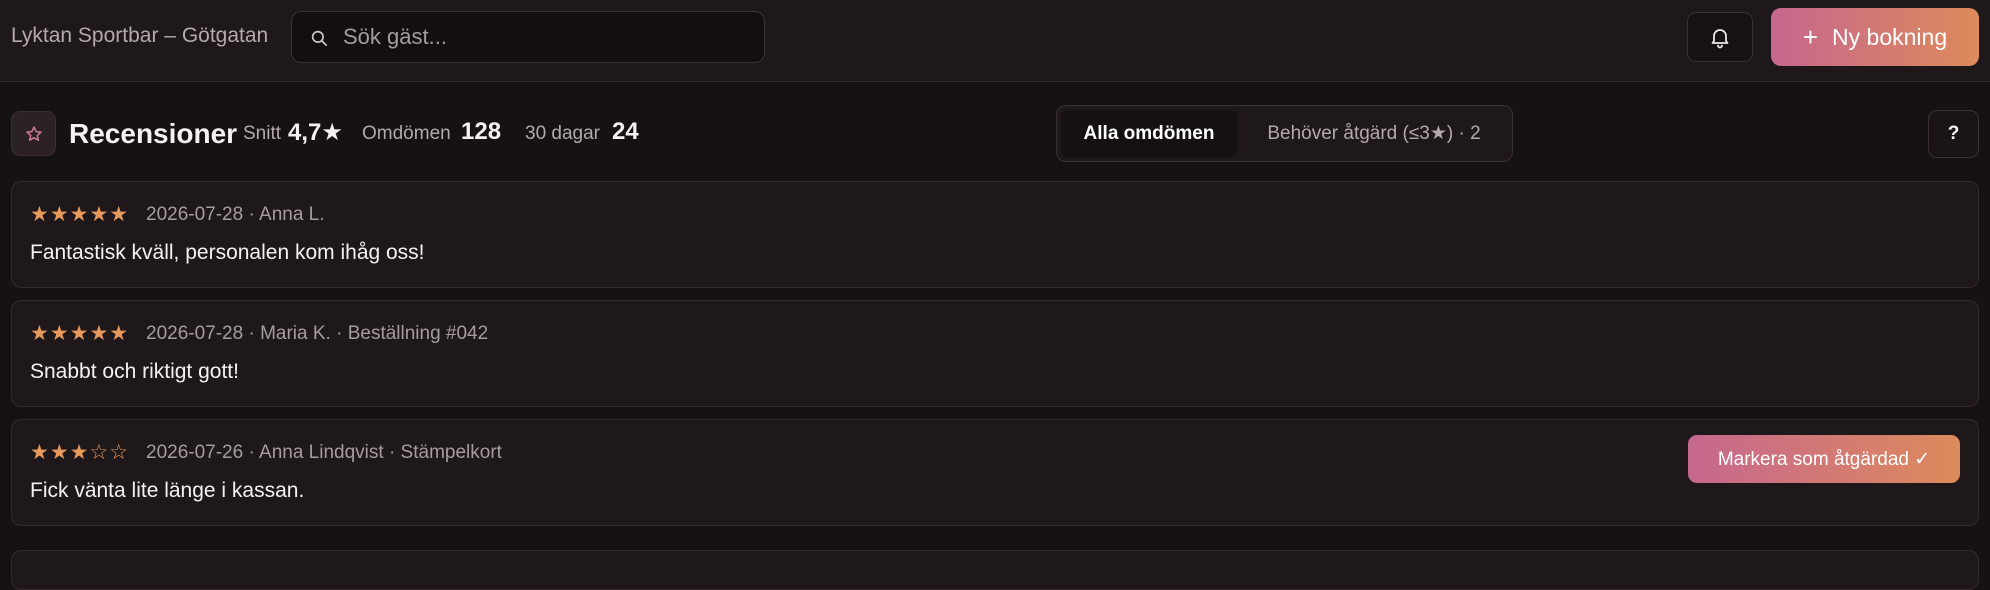 This screenshot has width=1990, height=590. What do you see at coordinates (1824, 459) in the screenshot?
I see `mark-resolved-button: Markera som åtgärdad ✓` at bounding box center [1824, 459].